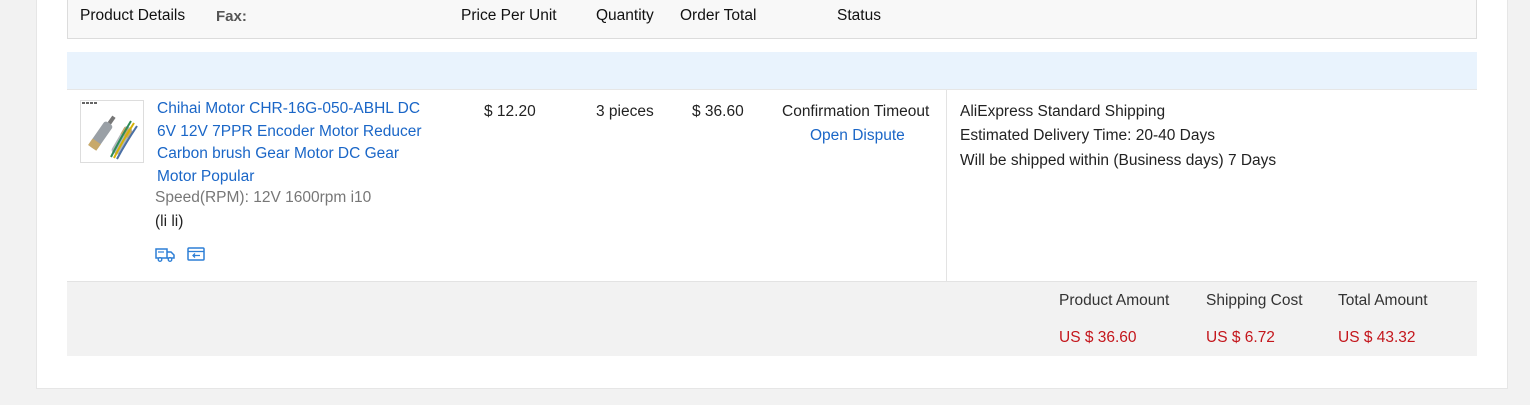 This screenshot has height=405, width=1530. Describe the element at coordinates (1063, 111) in the screenshot. I see `shipping-method: AliExpress Standard Shipping` at that location.